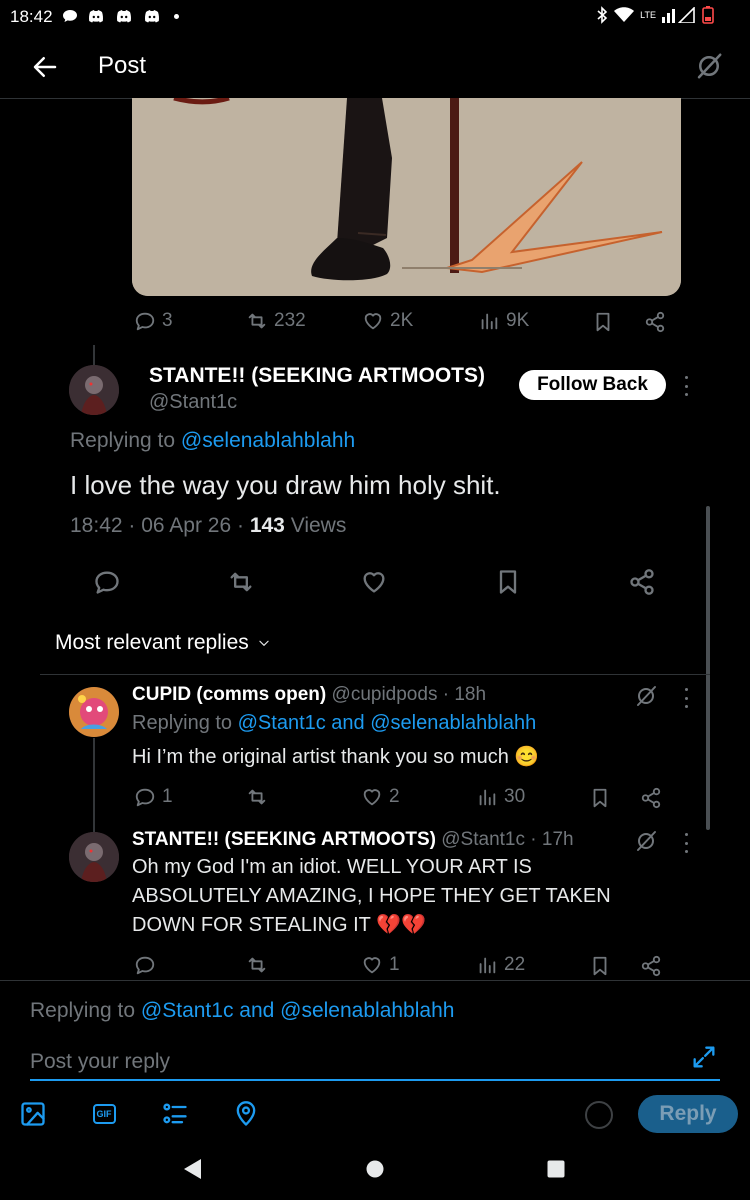  I want to click on replying-to-link: @selenablahblahh, so click(268, 440).